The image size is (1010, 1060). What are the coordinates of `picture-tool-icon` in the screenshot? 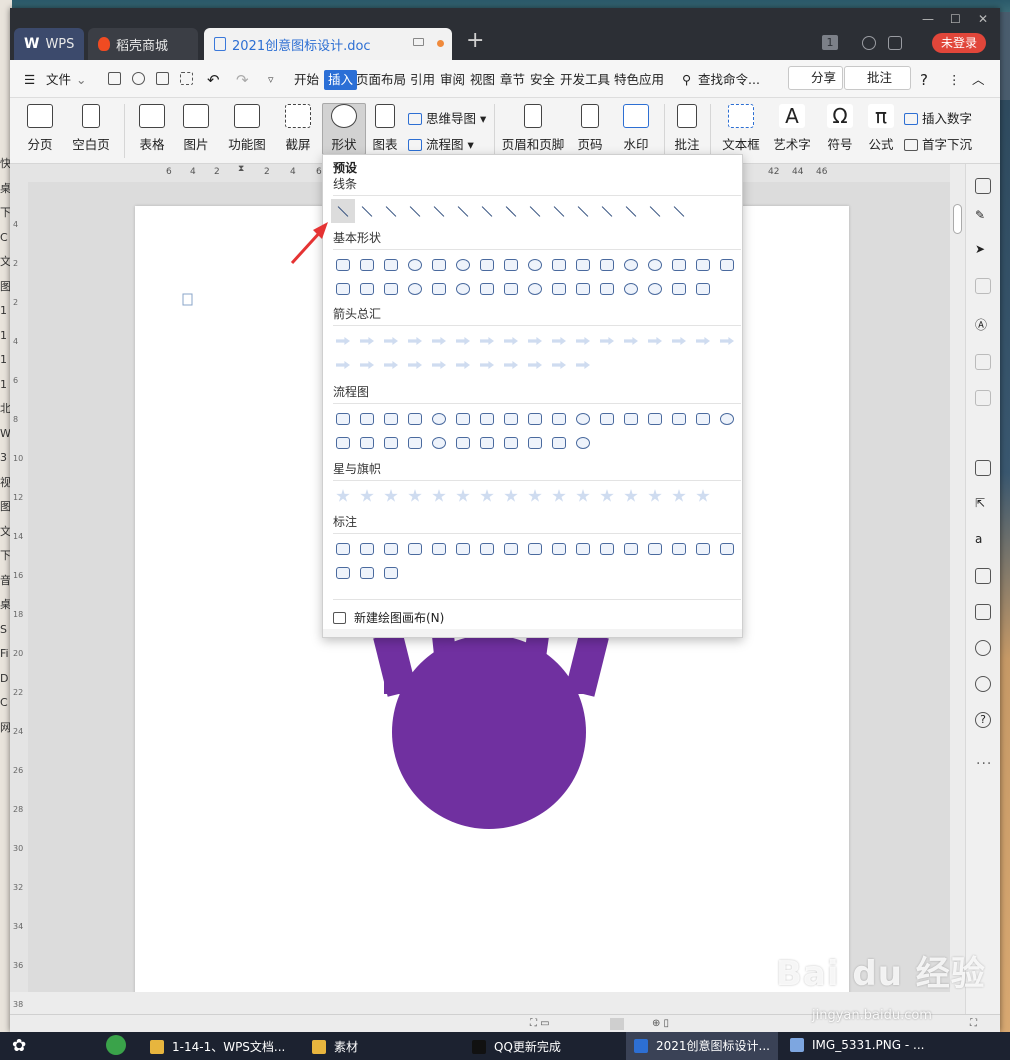 It's located at (983, 468).